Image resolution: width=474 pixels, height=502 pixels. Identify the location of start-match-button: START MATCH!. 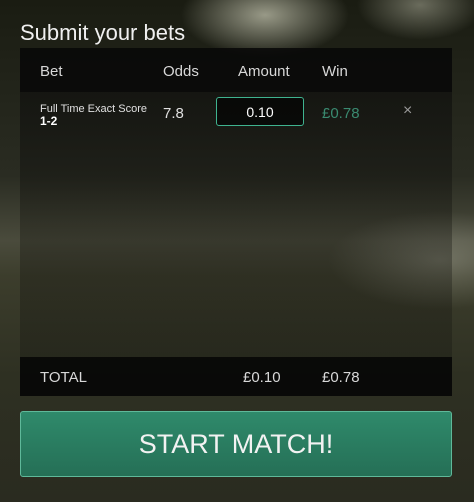
(236, 444).